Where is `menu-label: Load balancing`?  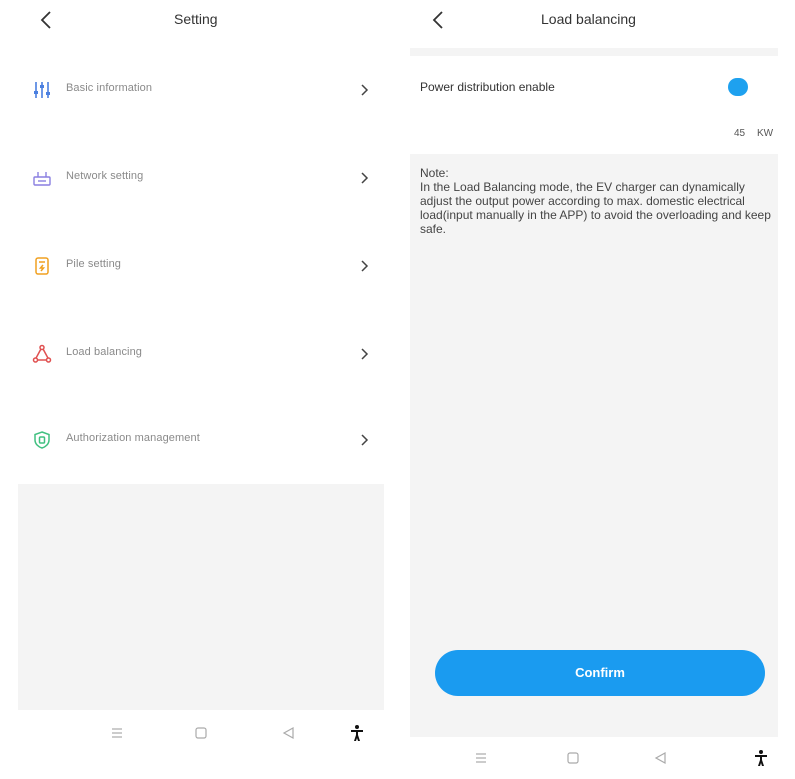
menu-label: Load balancing is located at coordinates (104, 352).